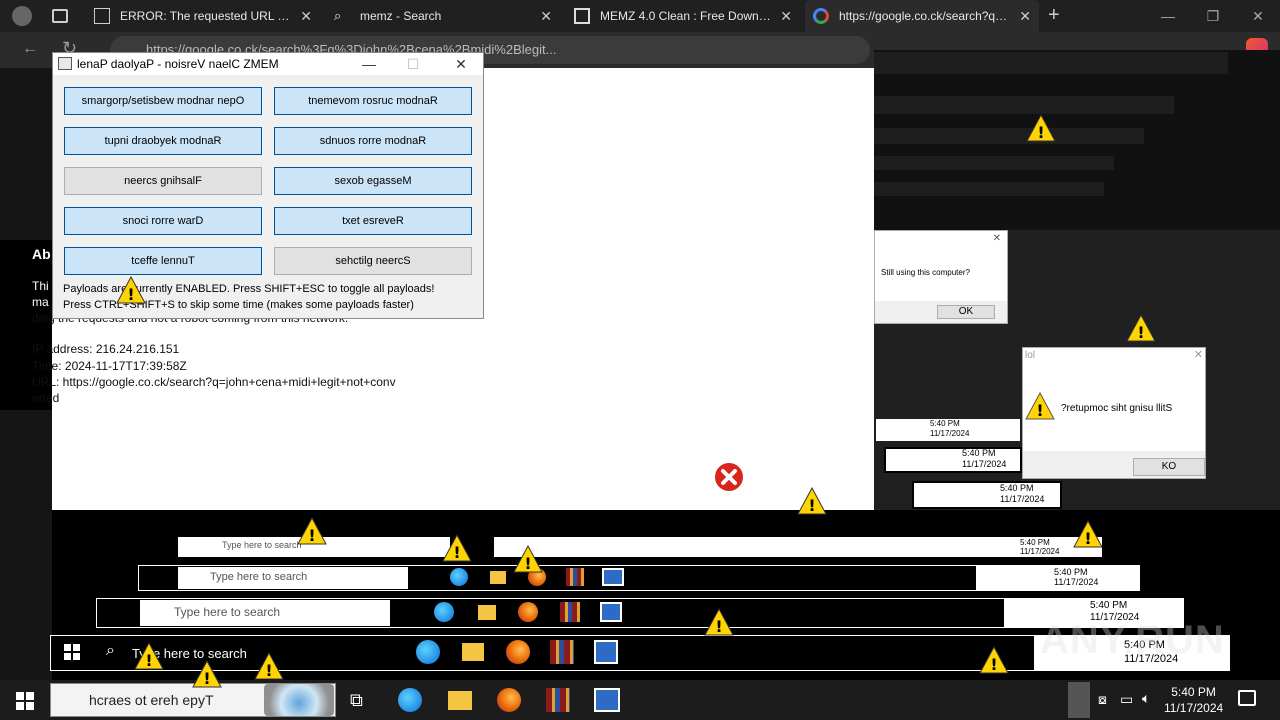 Image resolution: width=1280 pixels, height=720 pixels. Describe the element at coordinates (401, 16) in the screenshot. I see `tab-label: memz - Search` at that location.